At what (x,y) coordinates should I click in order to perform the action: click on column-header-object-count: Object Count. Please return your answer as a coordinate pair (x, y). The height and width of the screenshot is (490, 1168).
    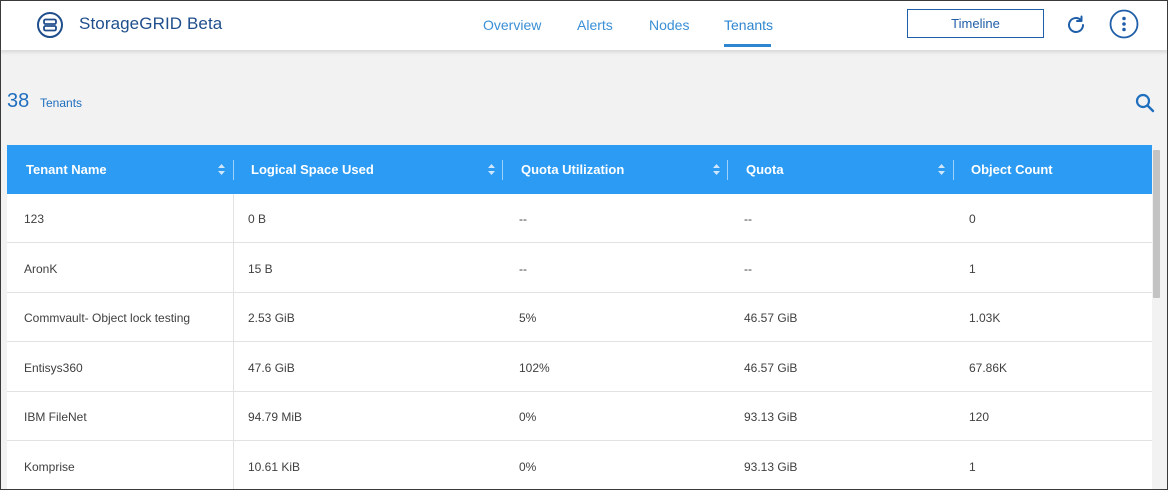
    Looking at the image, I should click on (1012, 169).